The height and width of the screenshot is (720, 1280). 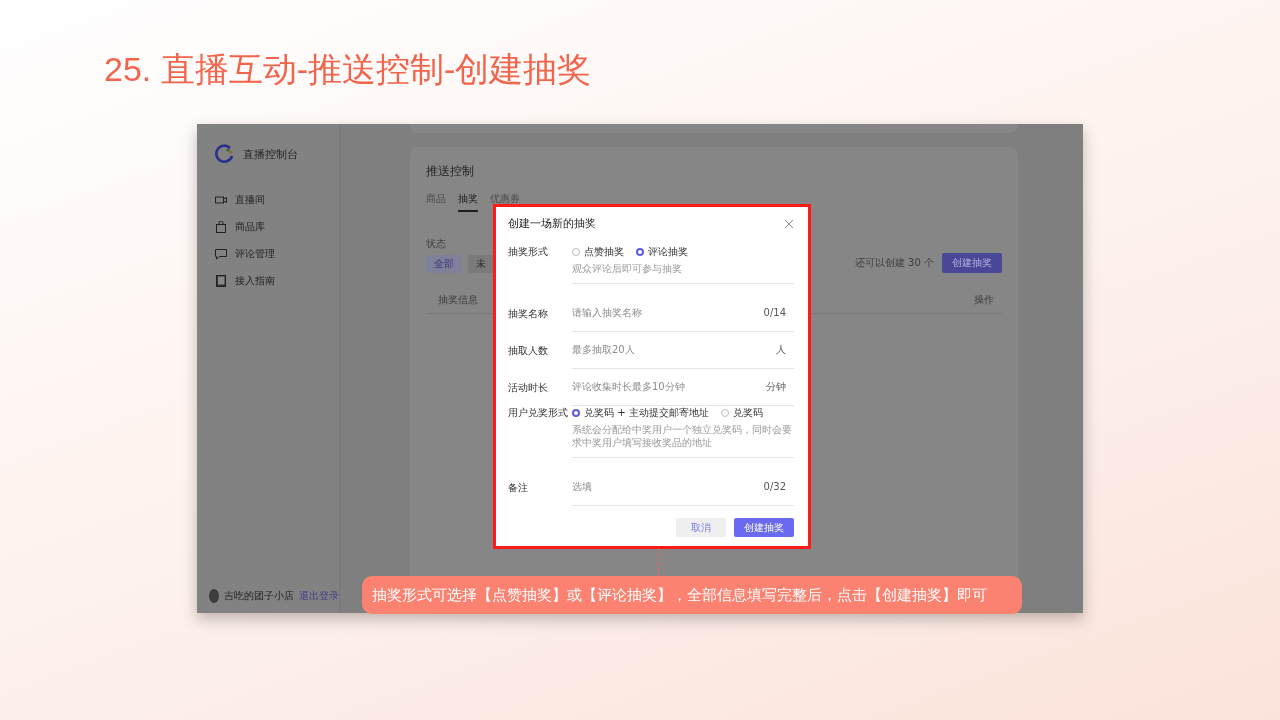 What do you see at coordinates (221, 253) in the screenshot?
I see `comment-icon` at bounding box center [221, 253].